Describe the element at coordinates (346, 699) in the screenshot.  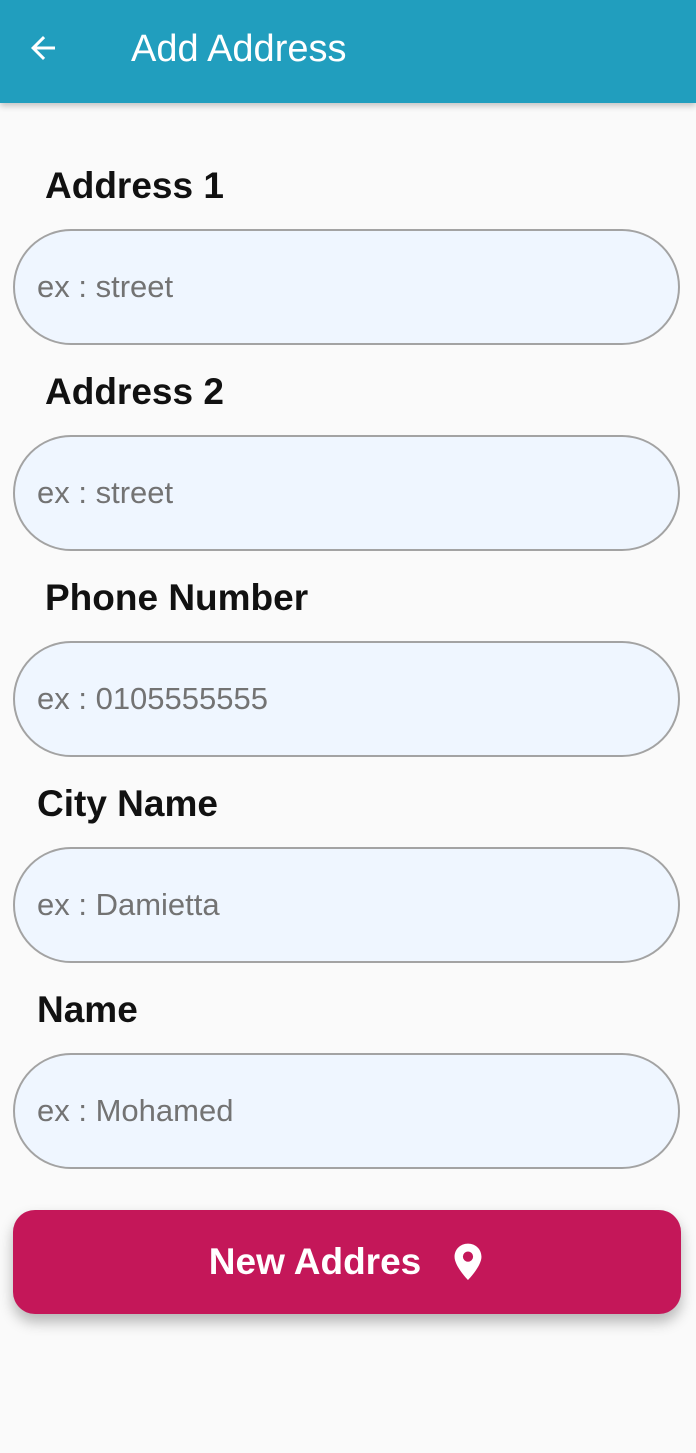
I see `phone-number-input` at that location.